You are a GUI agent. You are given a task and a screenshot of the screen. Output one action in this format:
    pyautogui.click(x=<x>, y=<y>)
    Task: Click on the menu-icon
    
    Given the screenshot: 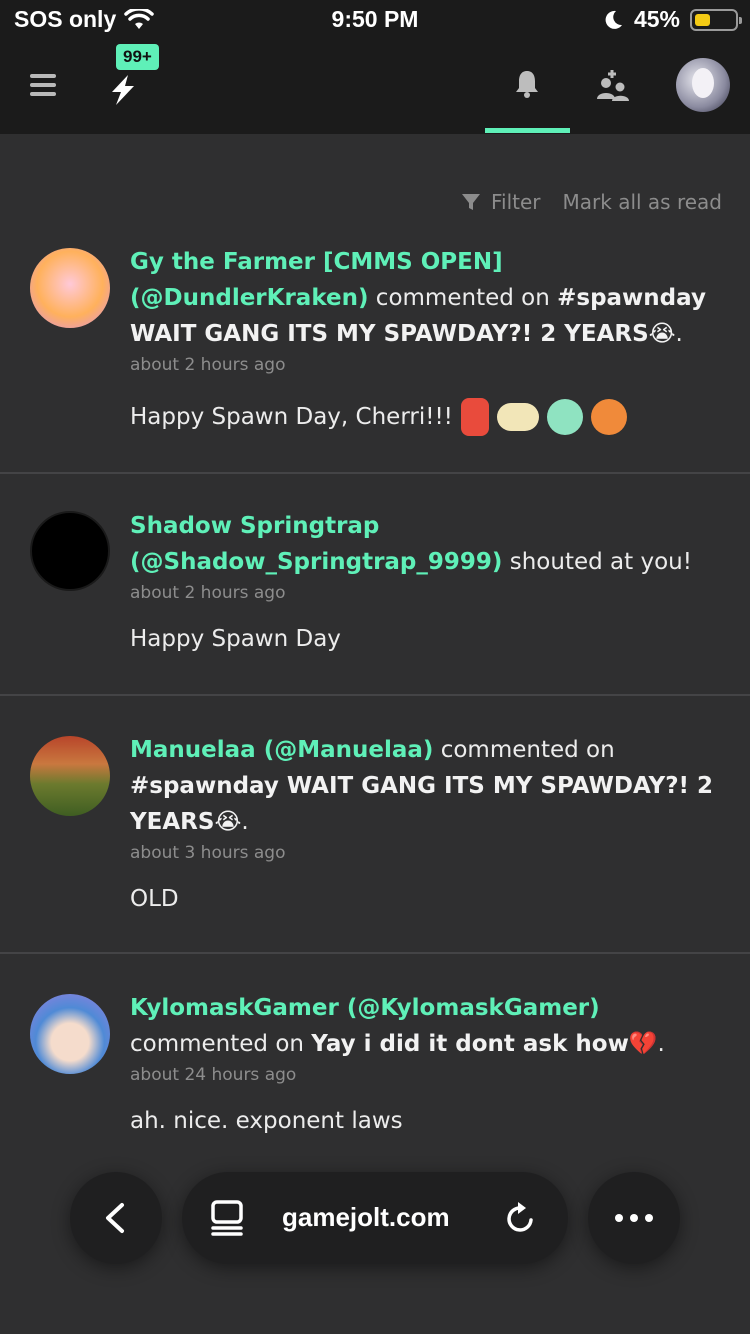 What is the action you would take?
    pyautogui.click(x=43, y=85)
    